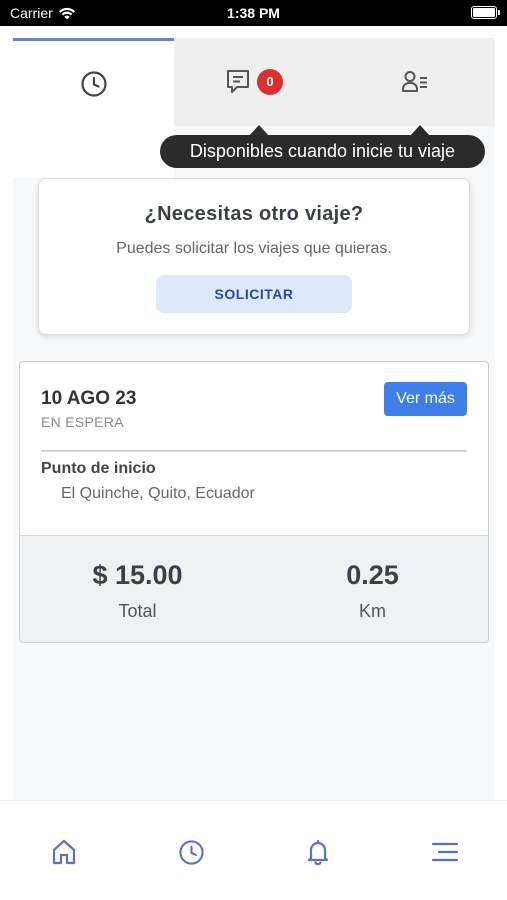 The image size is (507, 900). I want to click on trip-status: EN ESPERA, so click(82, 422).